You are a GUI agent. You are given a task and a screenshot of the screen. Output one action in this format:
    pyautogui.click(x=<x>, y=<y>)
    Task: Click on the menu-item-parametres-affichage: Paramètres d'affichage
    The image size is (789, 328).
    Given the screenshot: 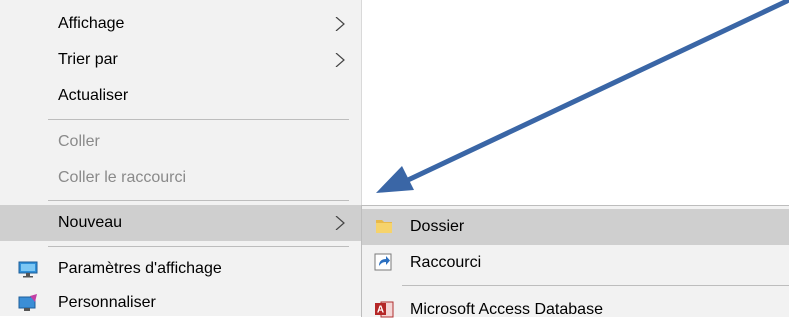 What is the action you would take?
    pyautogui.click(x=180, y=269)
    